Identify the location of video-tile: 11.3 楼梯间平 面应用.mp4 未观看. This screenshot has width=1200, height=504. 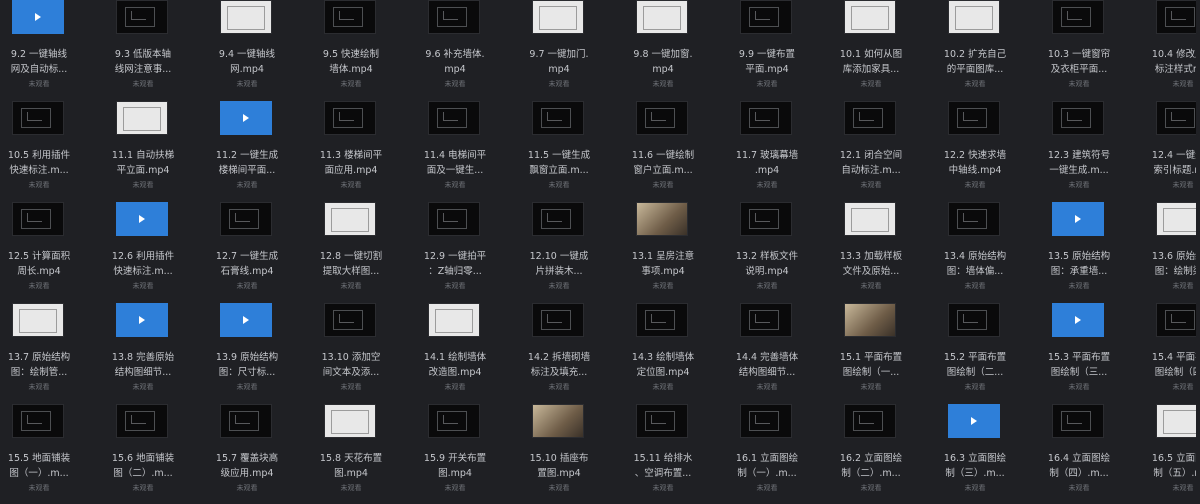
(364, 151).